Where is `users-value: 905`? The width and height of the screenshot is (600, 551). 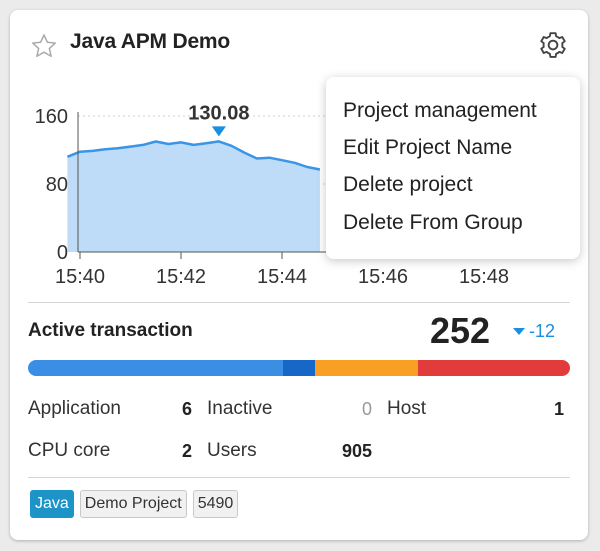 users-value: 905 is located at coordinates (356, 451).